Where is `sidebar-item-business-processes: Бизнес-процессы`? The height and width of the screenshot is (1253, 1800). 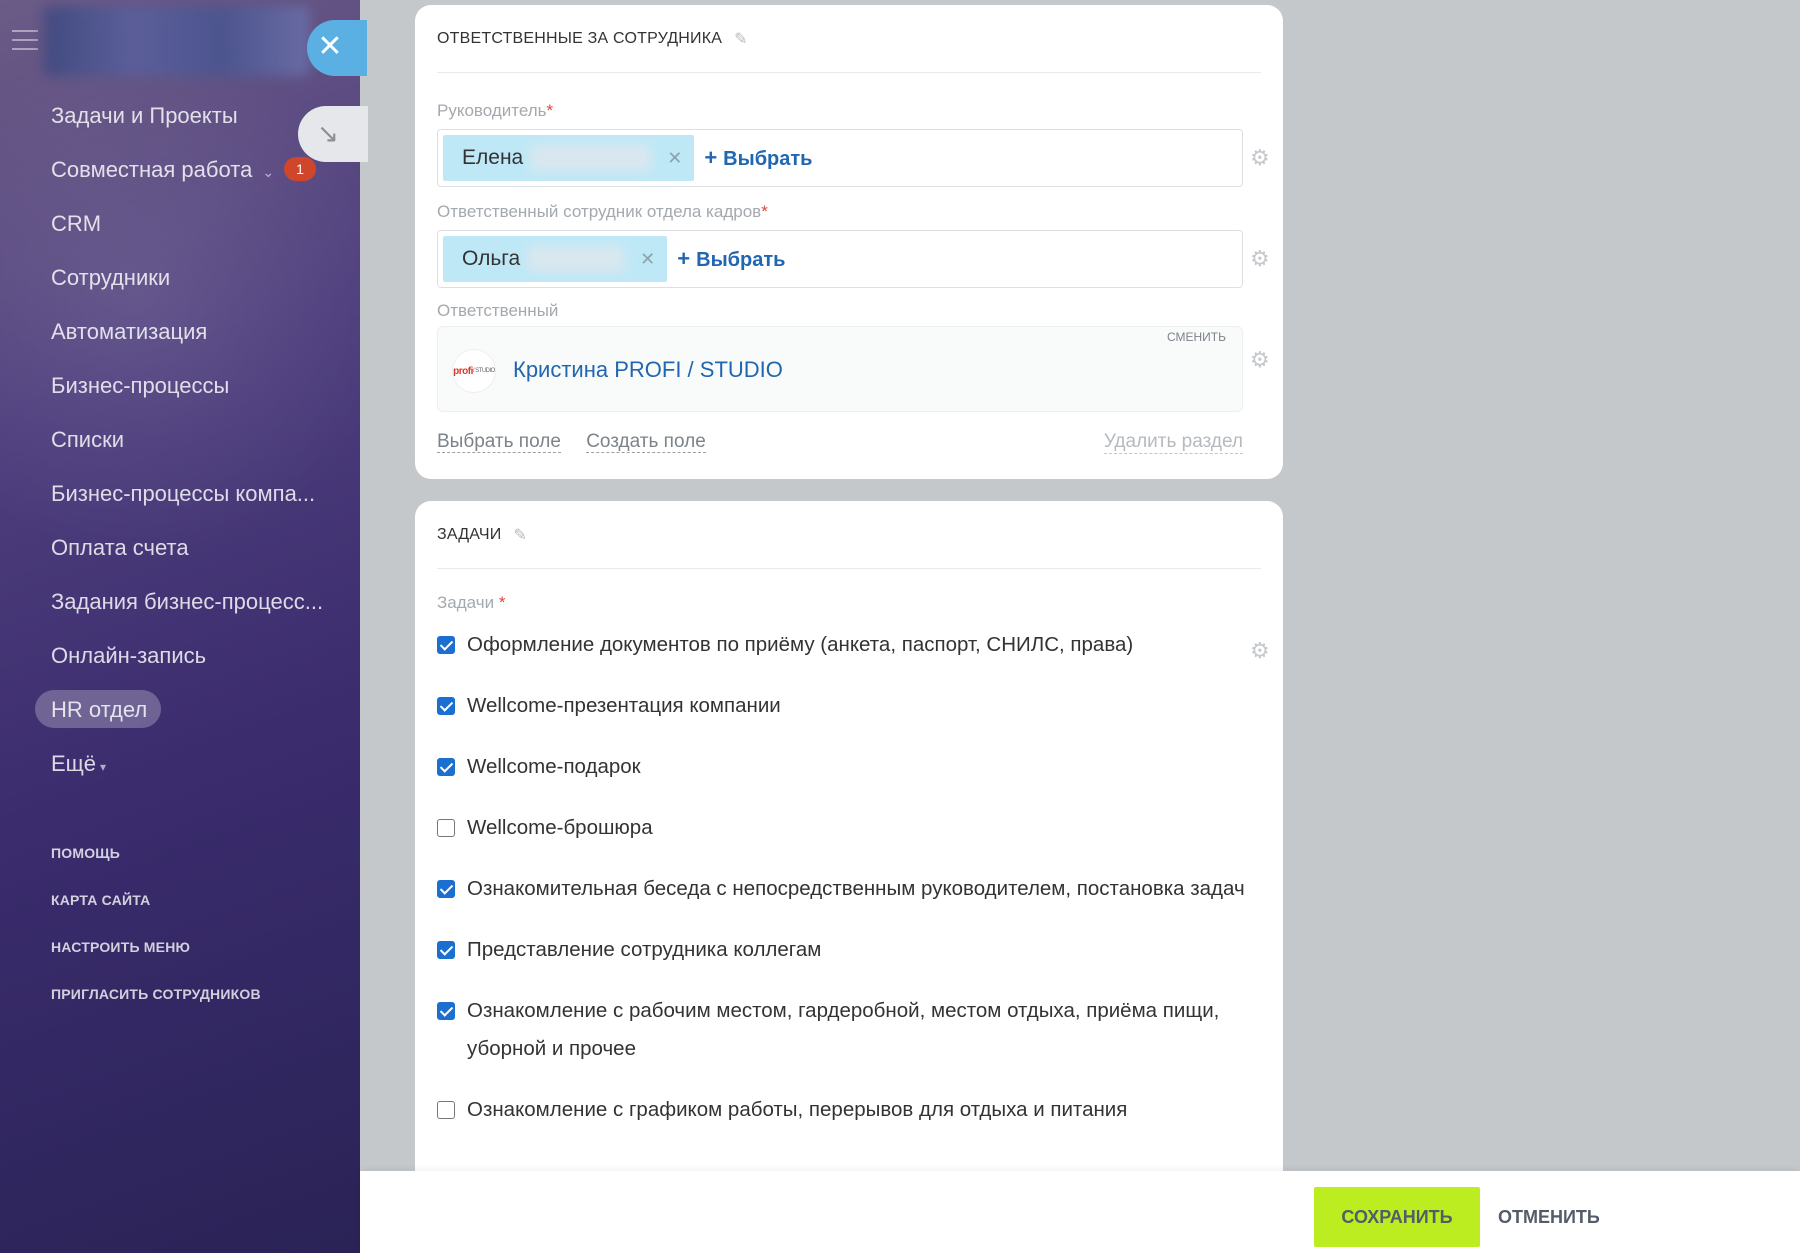 sidebar-item-business-processes: Бизнес-процессы is located at coordinates (180, 389).